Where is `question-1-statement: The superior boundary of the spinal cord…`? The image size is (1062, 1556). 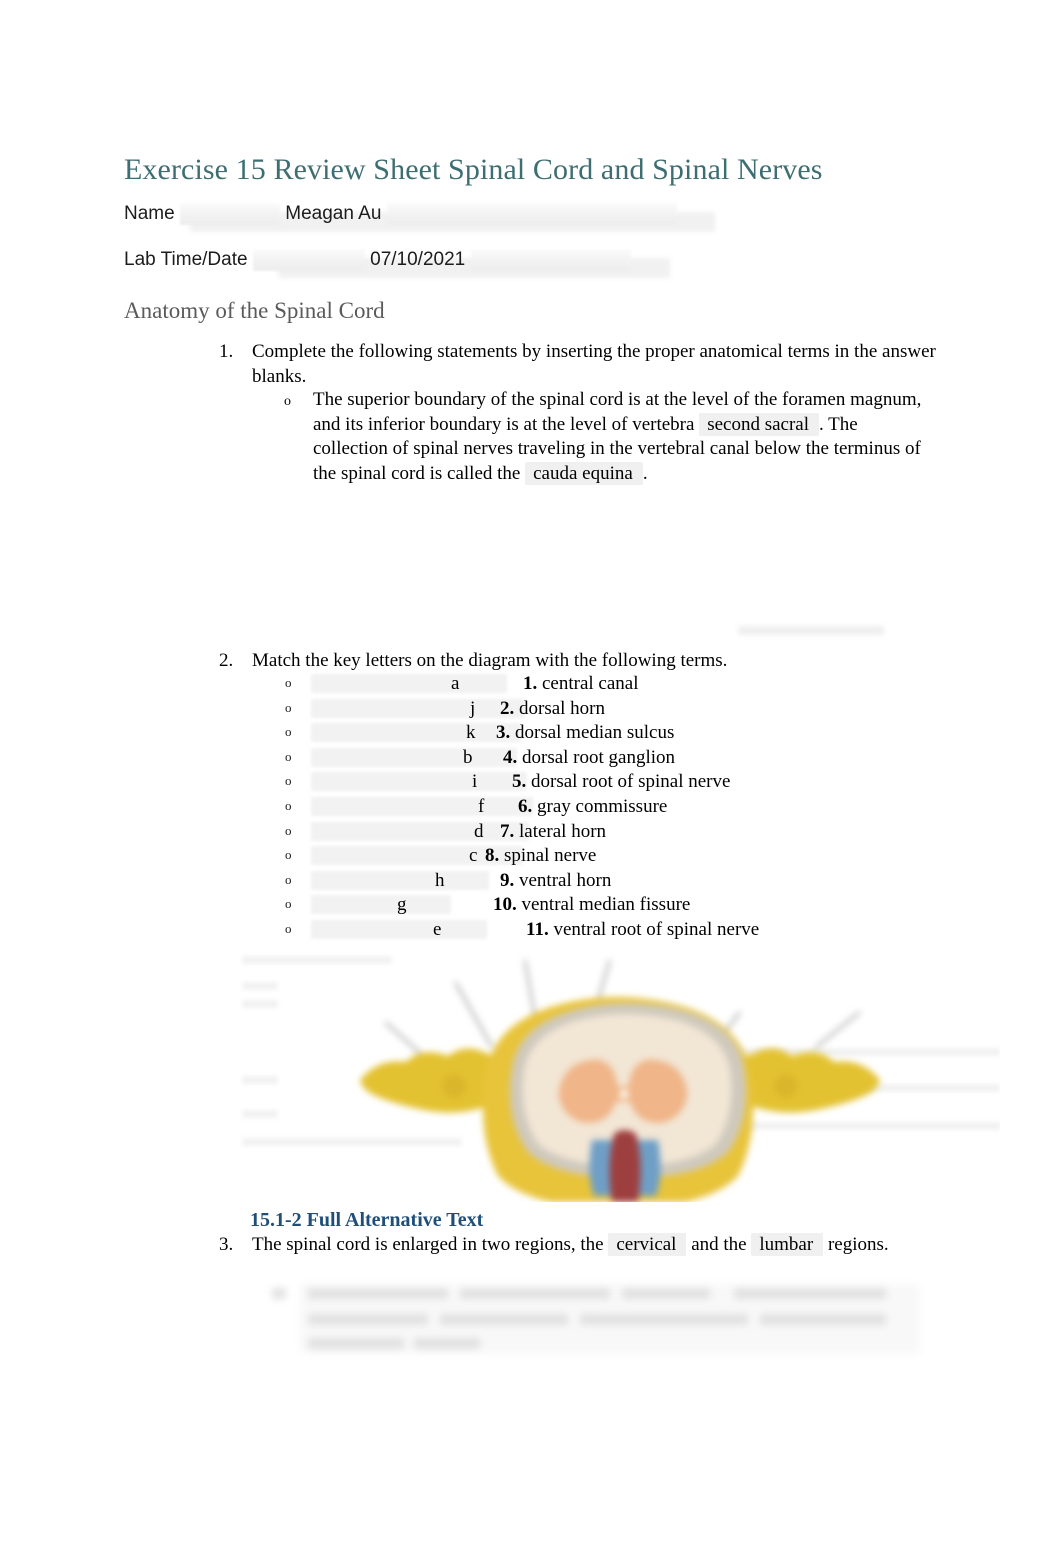 question-1-statement: The superior boundary of the spinal cord… is located at coordinates (619, 437).